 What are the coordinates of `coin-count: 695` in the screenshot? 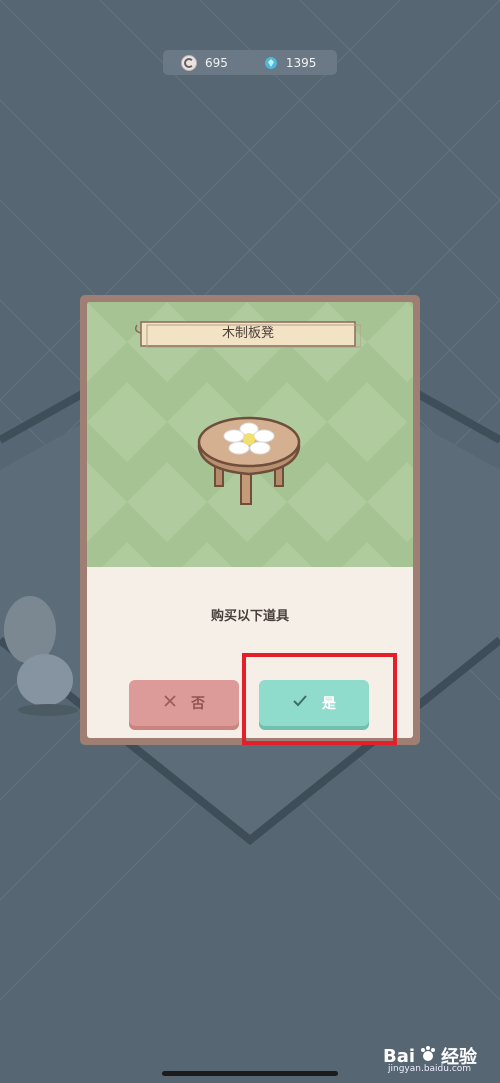 It's located at (216, 62).